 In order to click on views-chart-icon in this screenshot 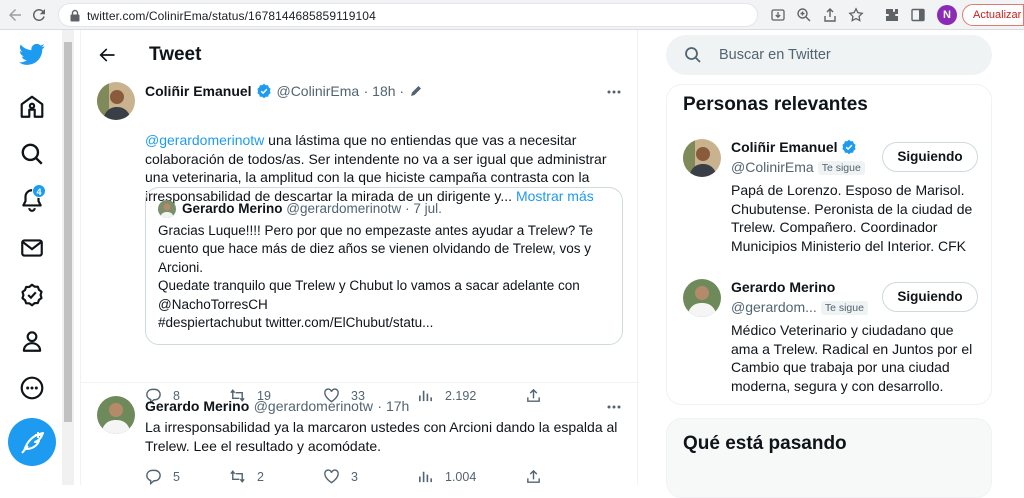, I will do `click(425, 477)`.